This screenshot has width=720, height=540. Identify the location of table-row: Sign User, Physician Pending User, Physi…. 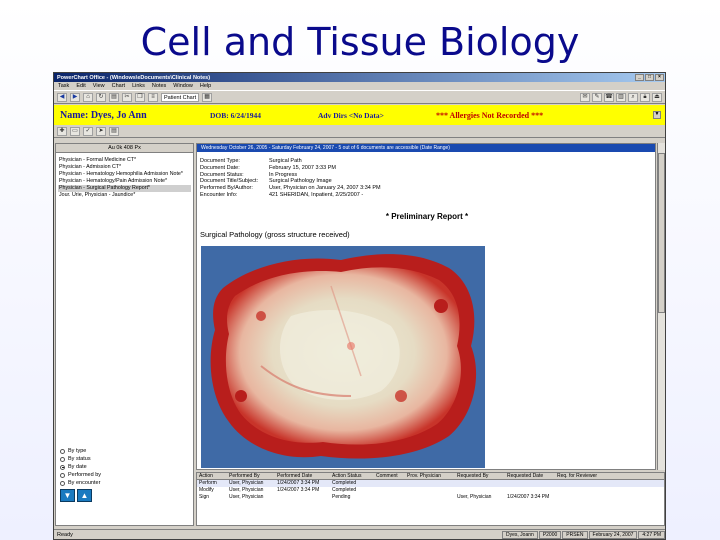
(430, 497).